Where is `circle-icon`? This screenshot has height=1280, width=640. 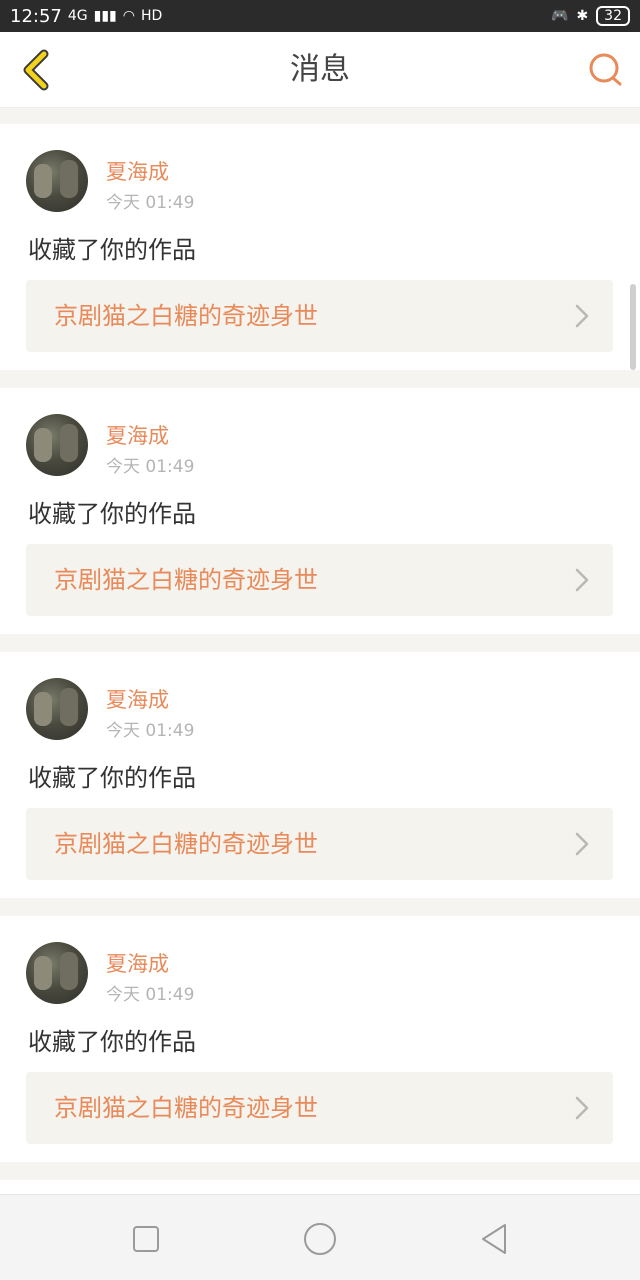
circle-icon is located at coordinates (320, 1239).